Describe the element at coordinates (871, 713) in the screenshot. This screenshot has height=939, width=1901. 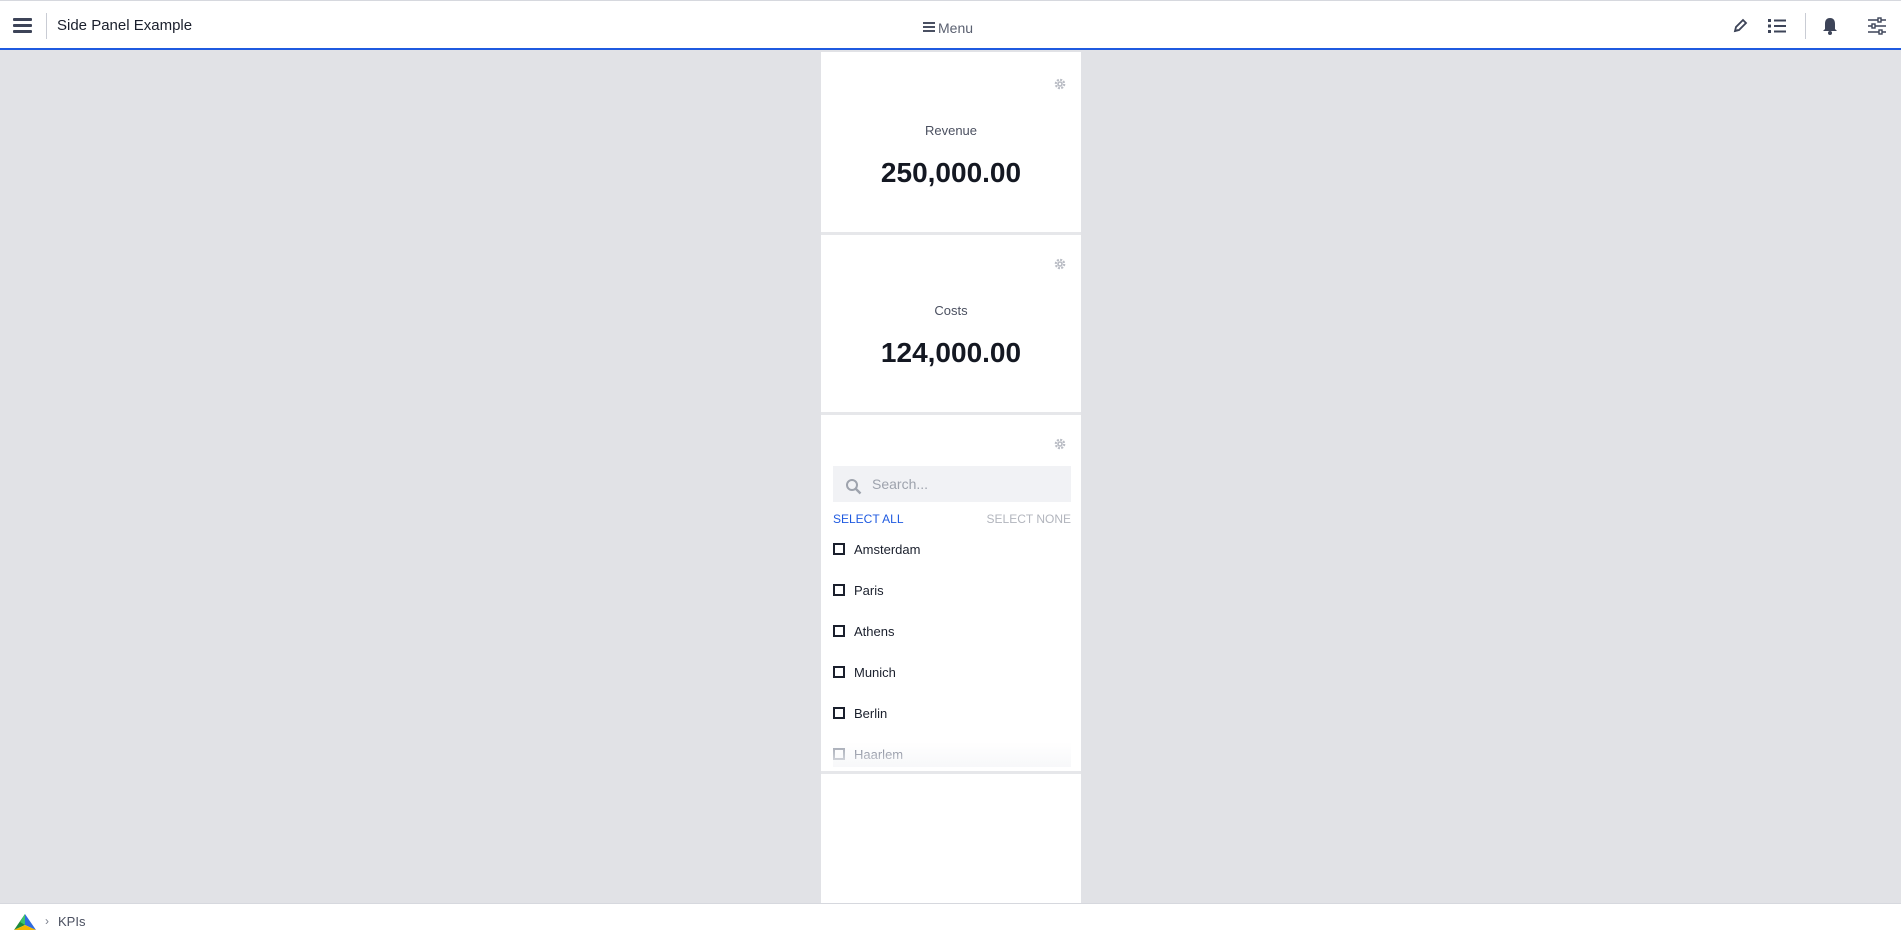
I see `list-item-label: Berlin` at that location.